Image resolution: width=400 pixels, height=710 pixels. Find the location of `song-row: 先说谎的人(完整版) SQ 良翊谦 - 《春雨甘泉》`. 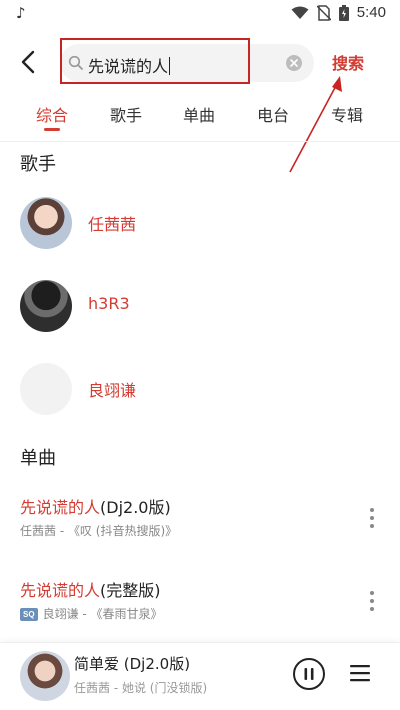

song-row: 先说谎的人(完整版) SQ 良翊谦 - 《春雨甘泉》 is located at coordinates (200, 601).